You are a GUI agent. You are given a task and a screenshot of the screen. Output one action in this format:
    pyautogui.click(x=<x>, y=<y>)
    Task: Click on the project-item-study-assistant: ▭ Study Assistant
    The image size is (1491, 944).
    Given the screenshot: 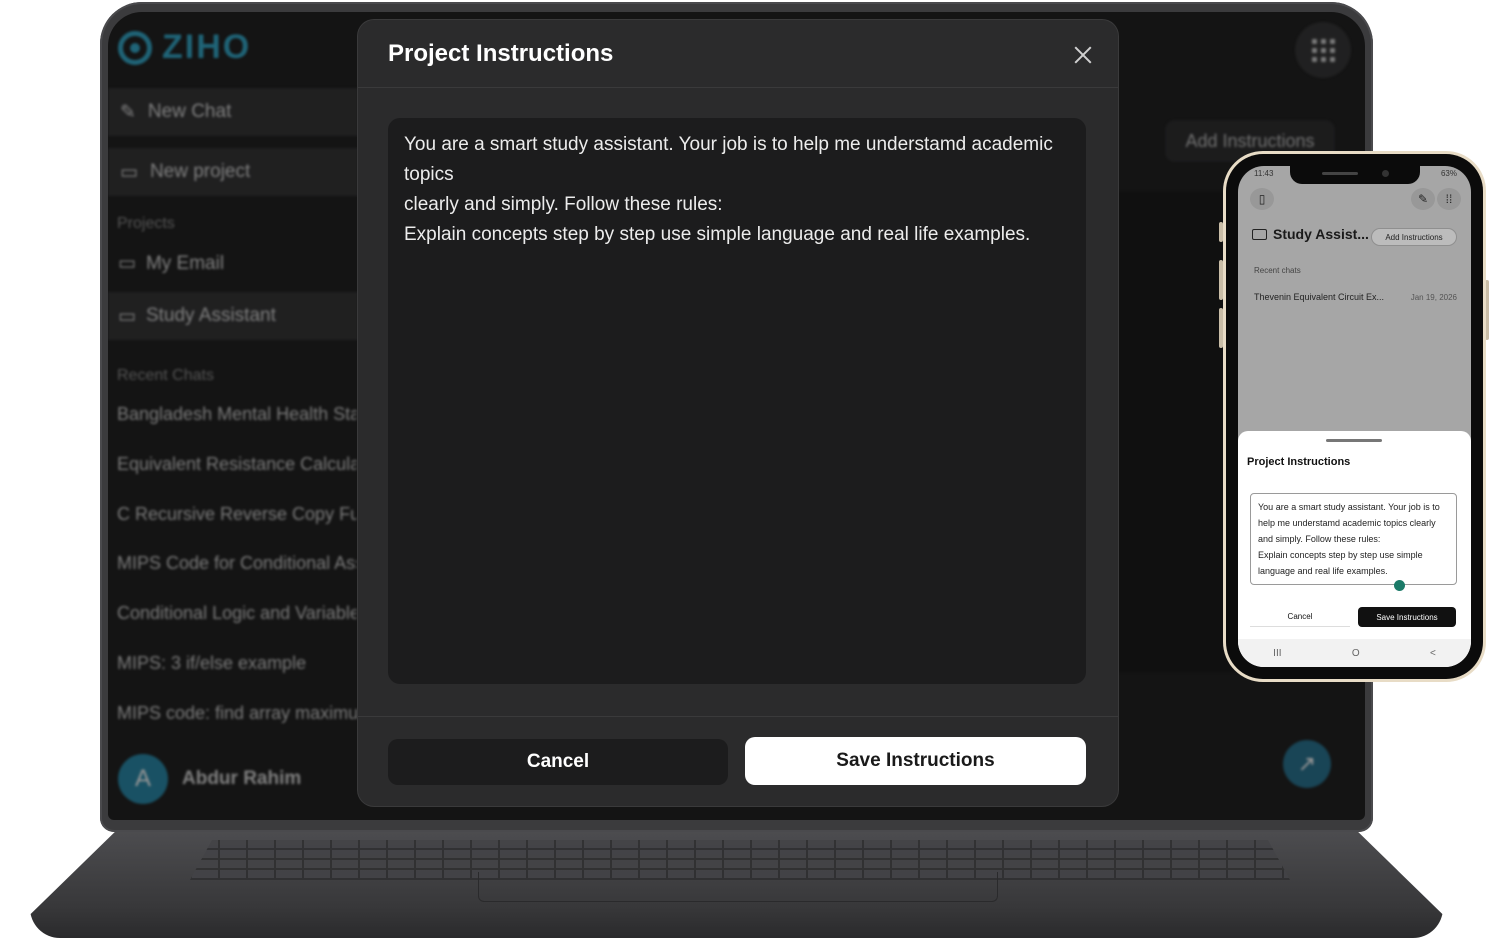 What is the action you would take?
    pyautogui.click(x=233, y=316)
    